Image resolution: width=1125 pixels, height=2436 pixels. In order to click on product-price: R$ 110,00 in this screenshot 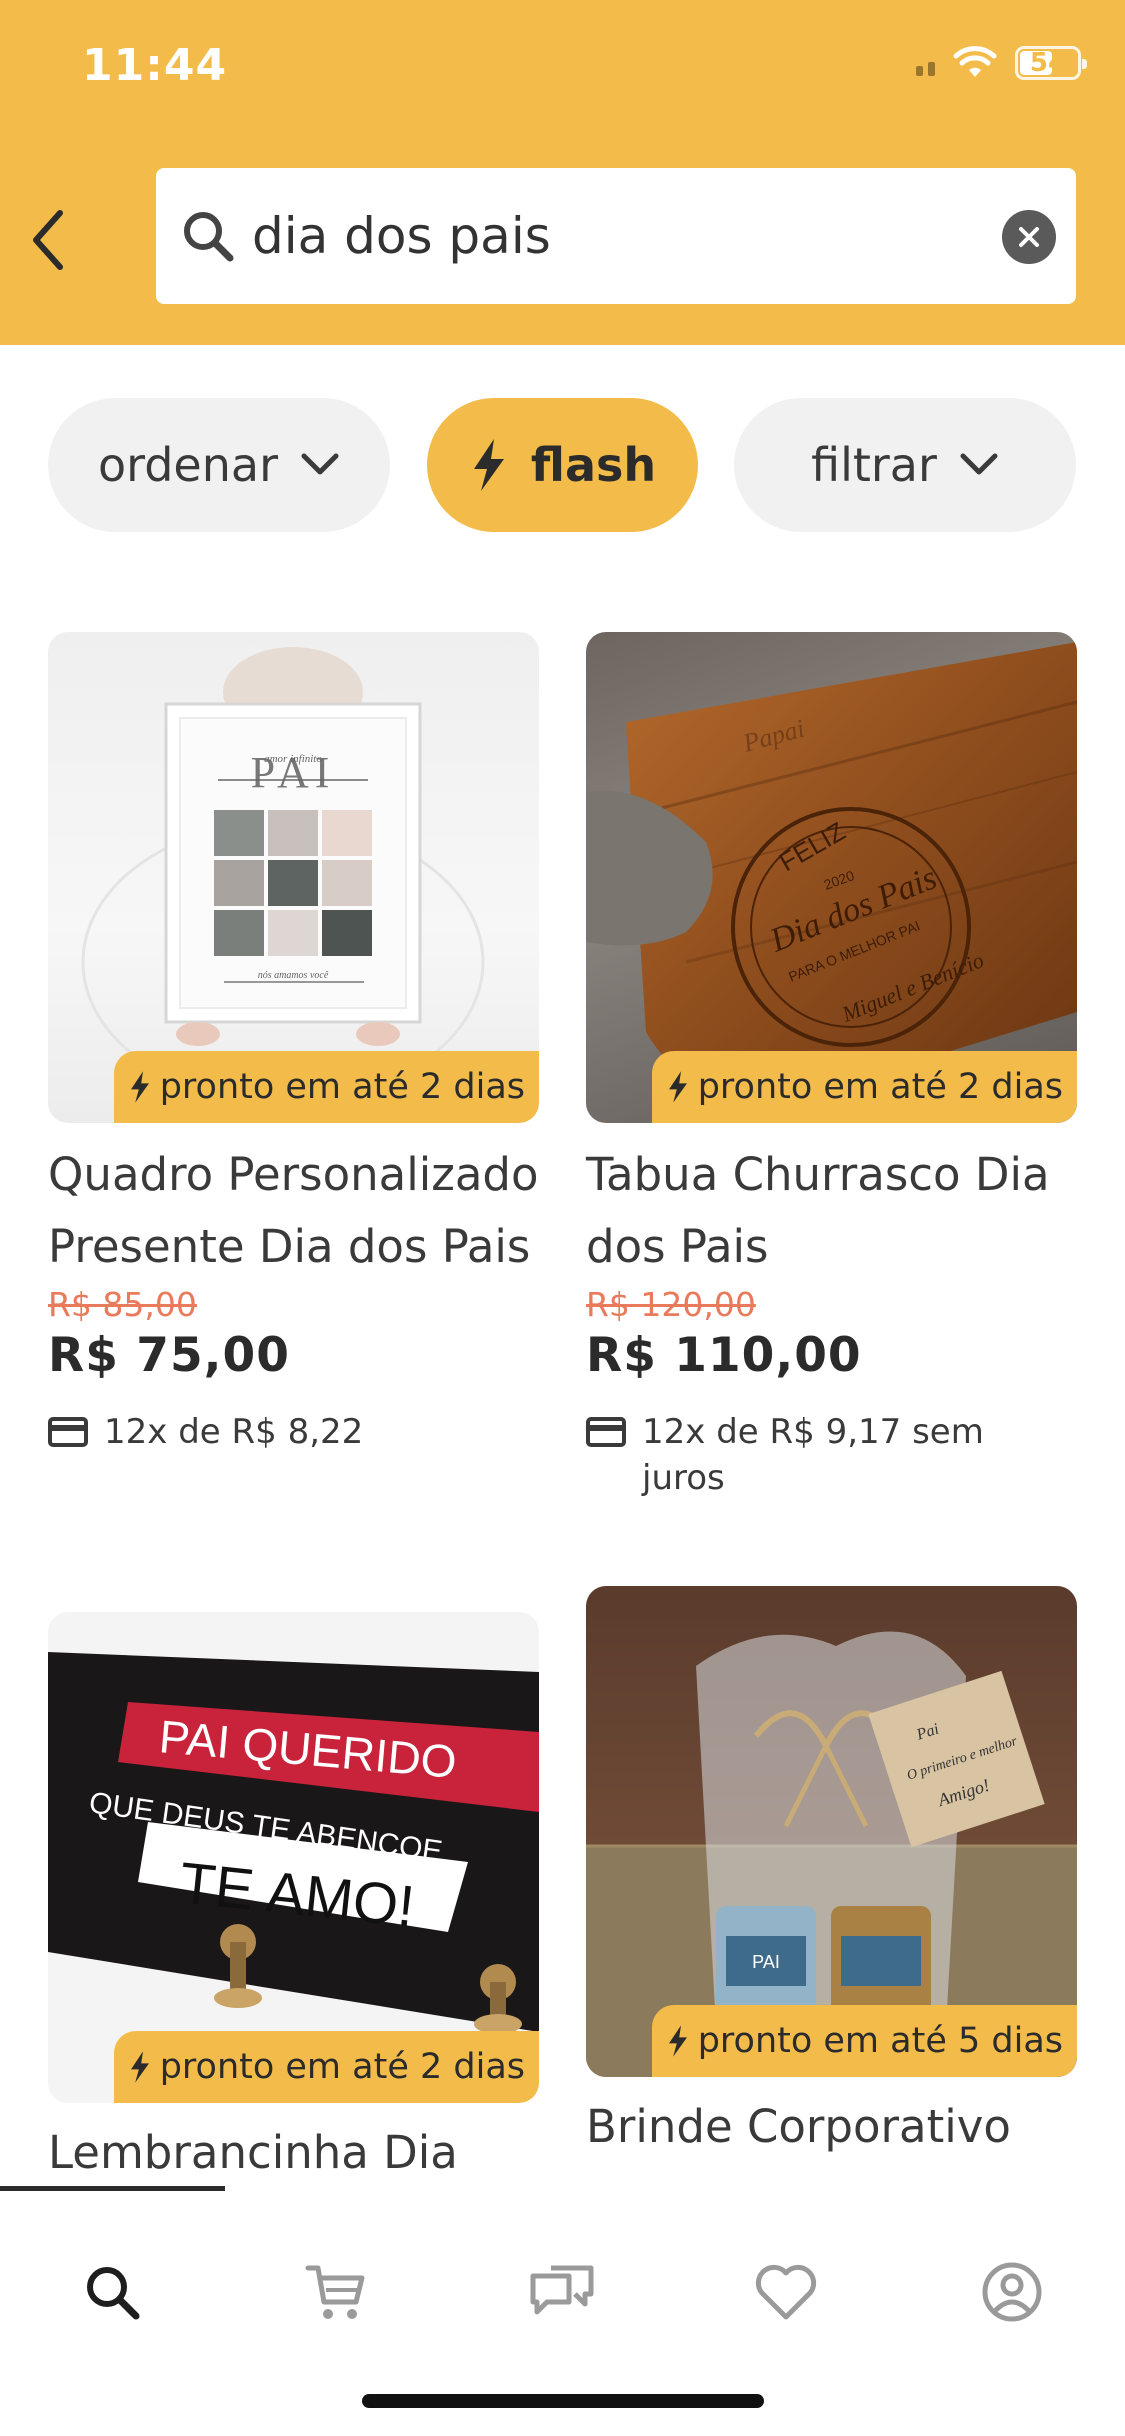, I will do `click(724, 1355)`.